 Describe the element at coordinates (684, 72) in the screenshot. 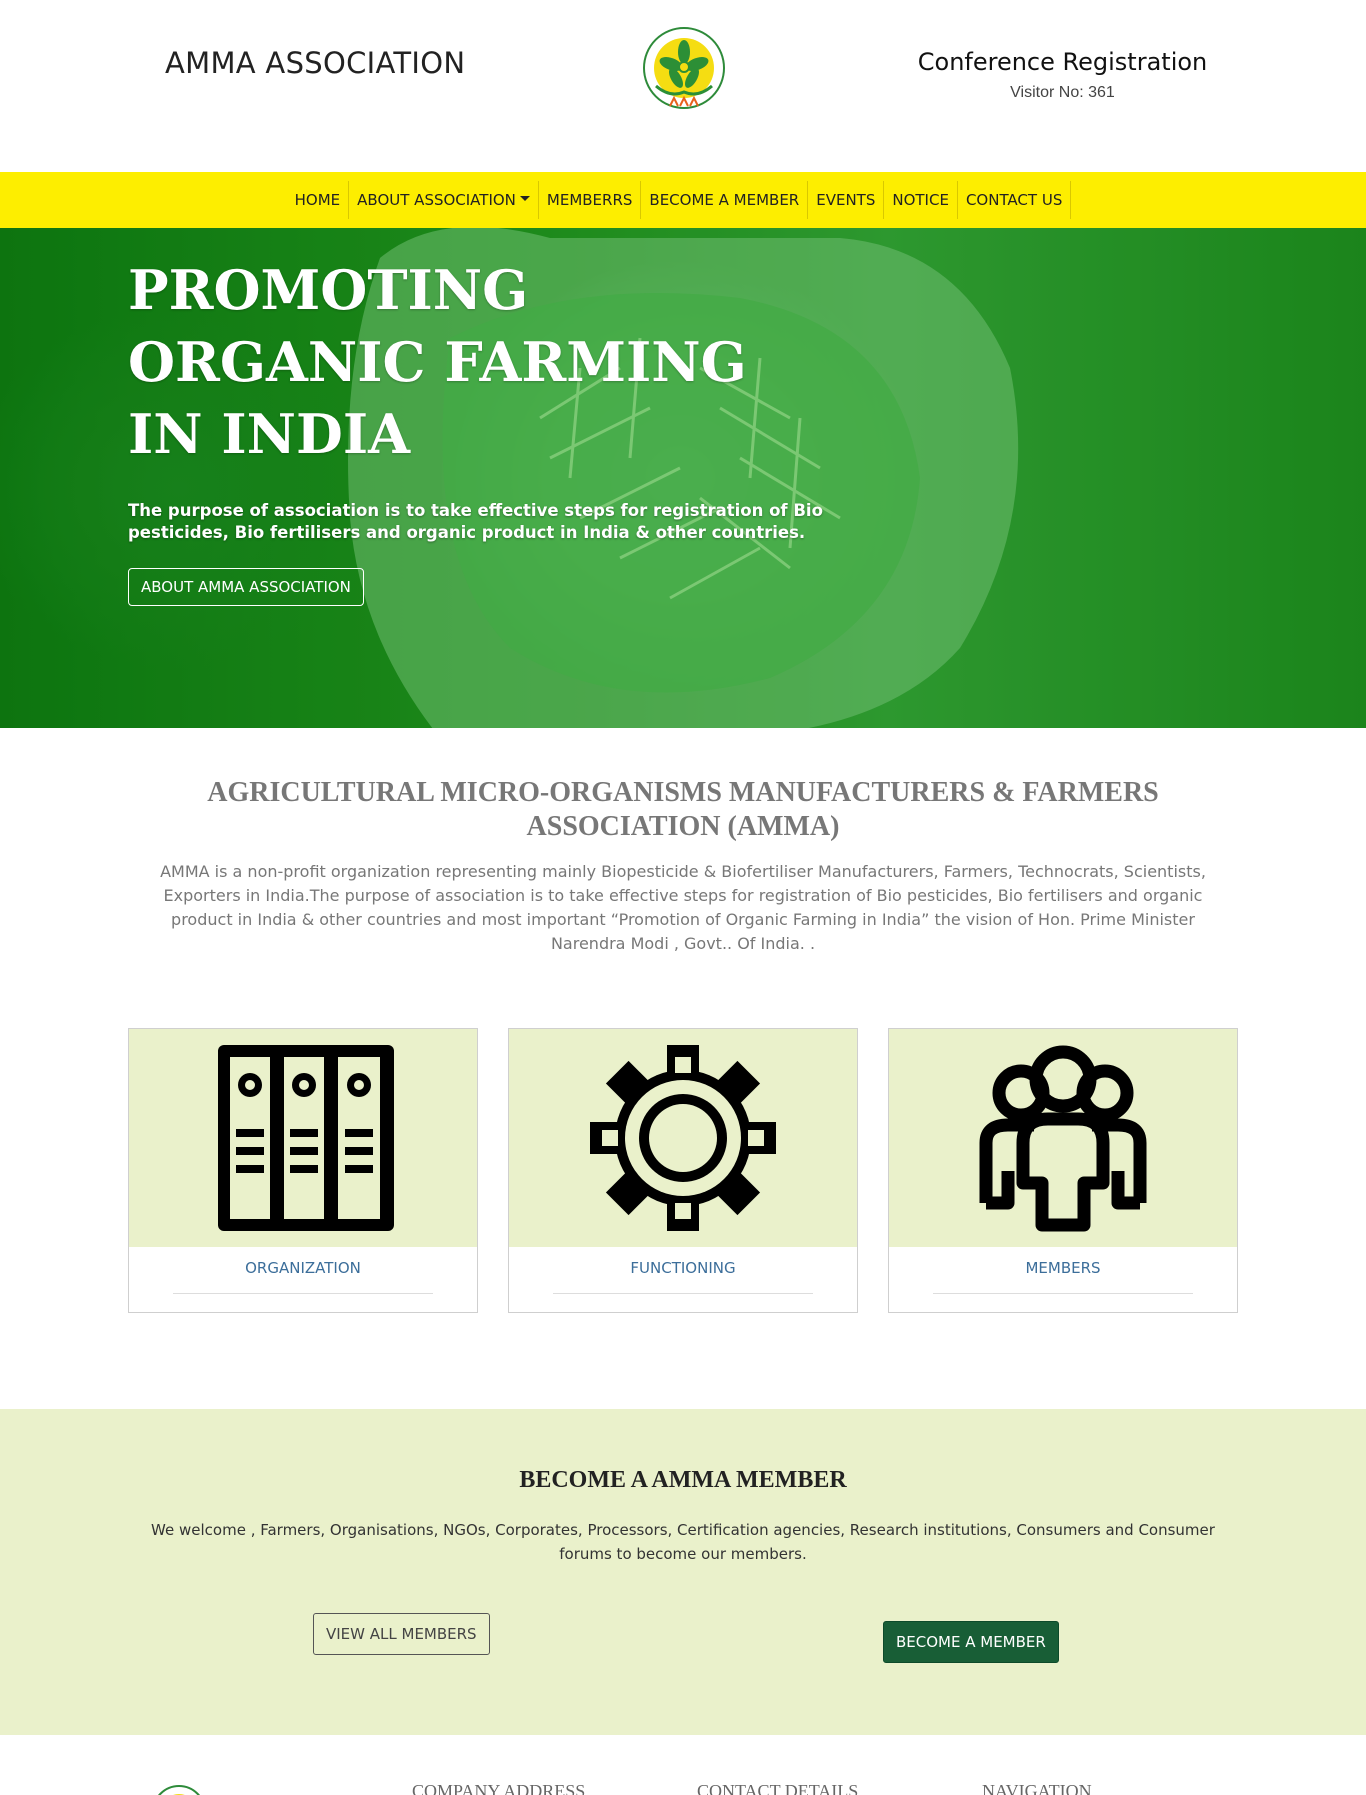

I see `amma-logo` at that location.